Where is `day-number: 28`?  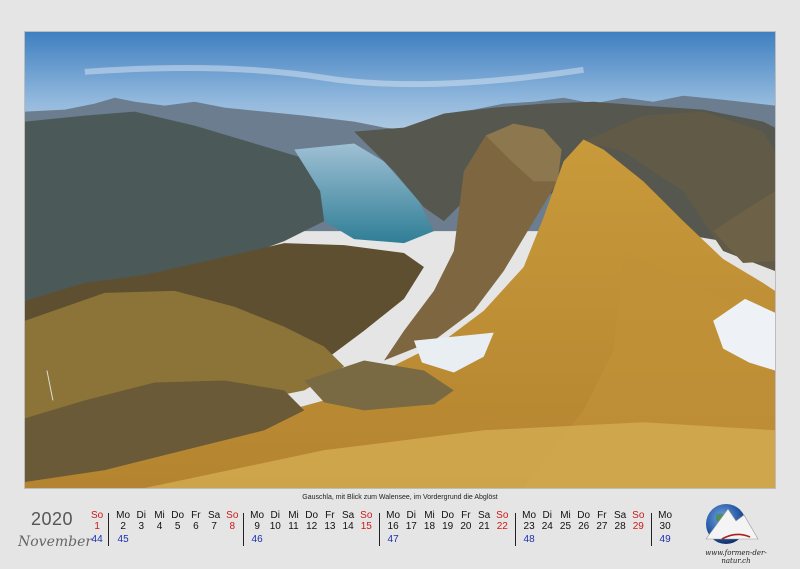
day-number: 28 is located at coordinates (620, 526).